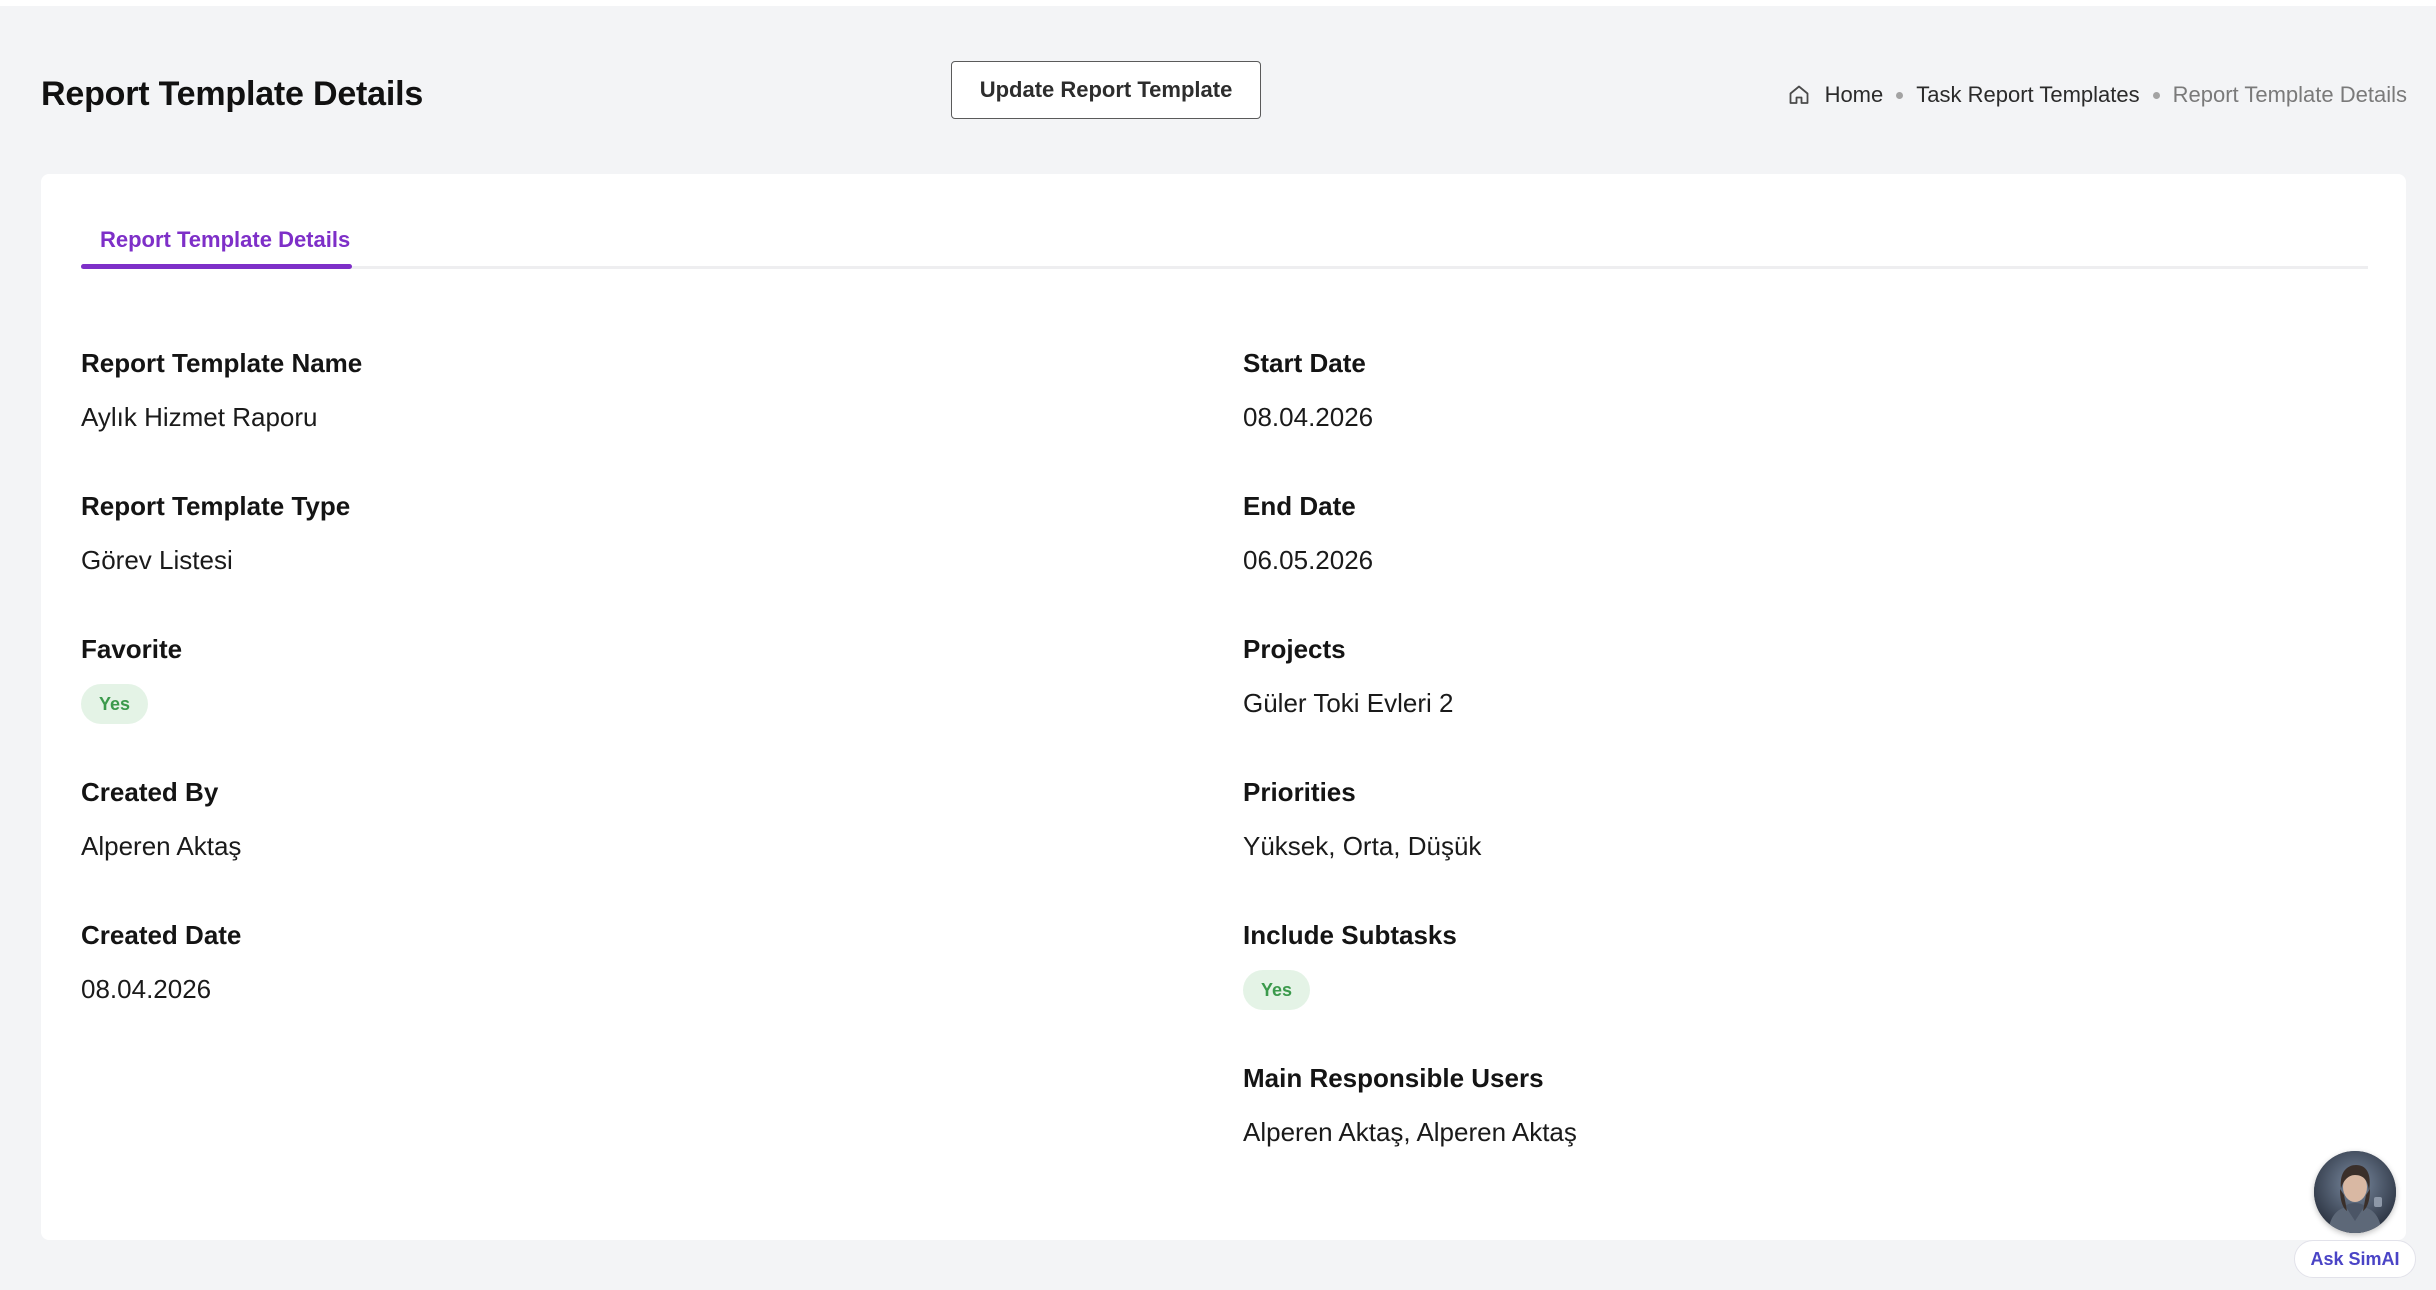  What do you see at coordinates (1793, 846) in the screenshot?
I see `field-priorities: Priorities Yüksek, Orta, Düşük` at bounding box center [1793, 846].